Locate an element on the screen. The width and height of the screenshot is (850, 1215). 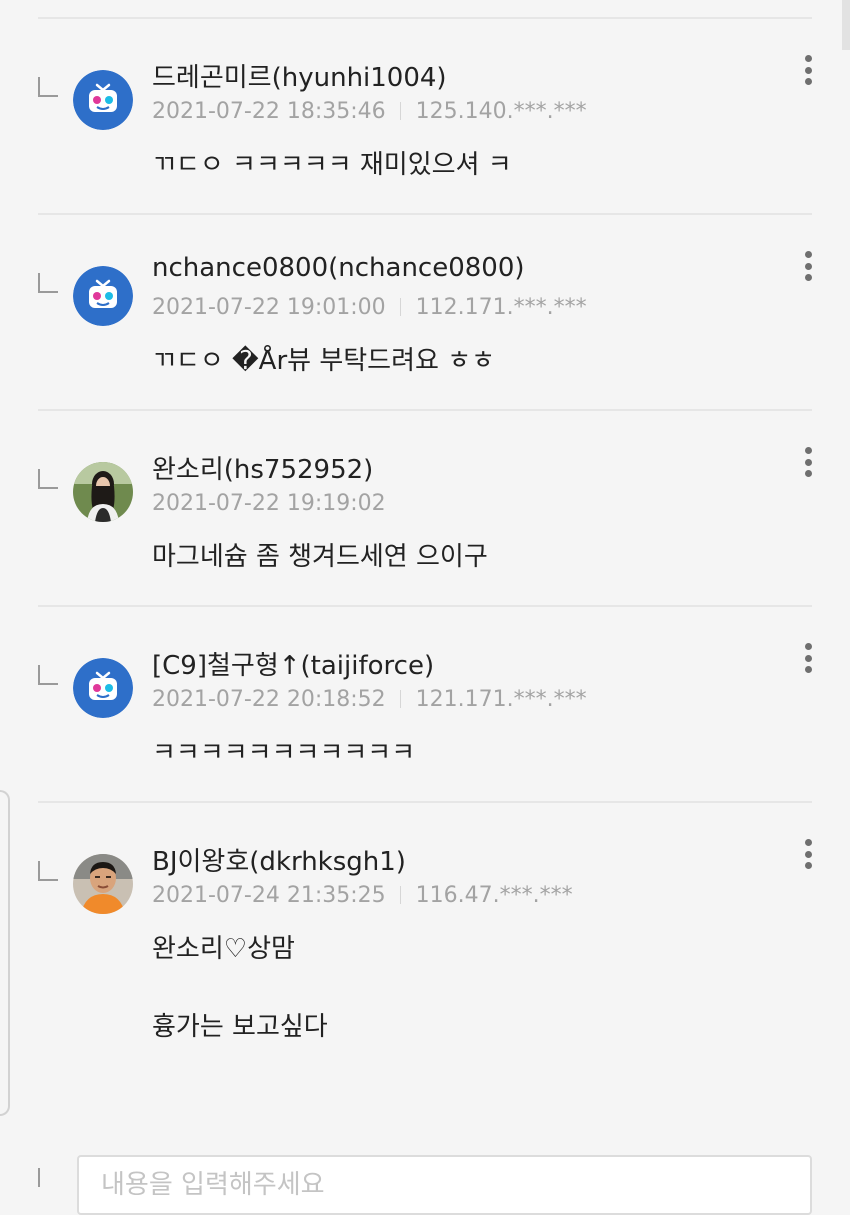
comment-meta: 2021-07-24 21:35:25 116.47.***.*** is located at coordinates (362, 895).